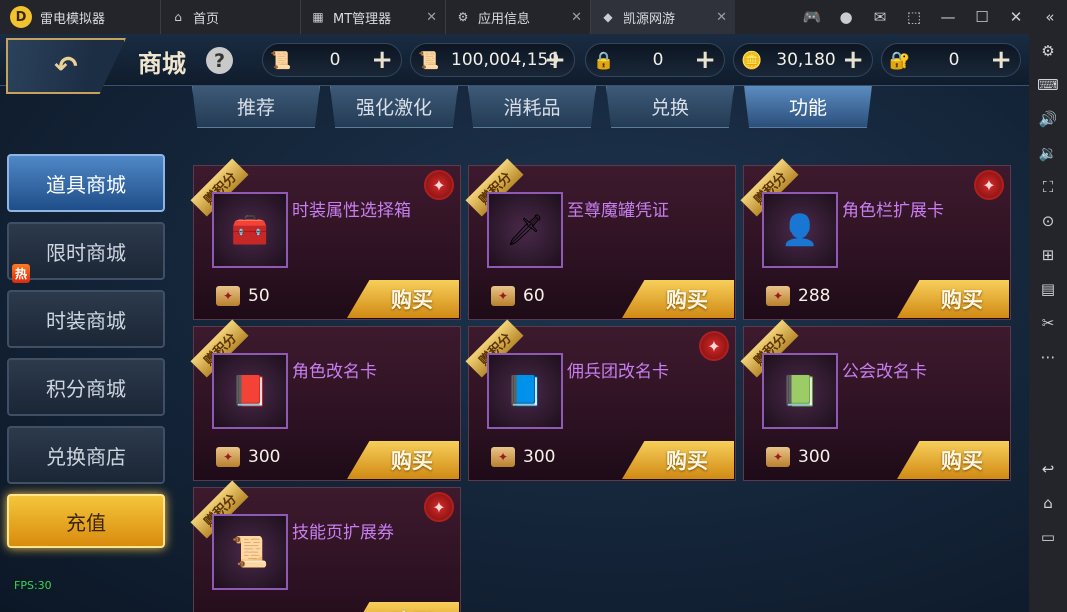 The width and height of the screenshot is (1067, 612). What do you see at coordinates (1048, 153) in the screenshot?
I see `volume-down-icon: 🔉` at bounding box center [1048, 153].